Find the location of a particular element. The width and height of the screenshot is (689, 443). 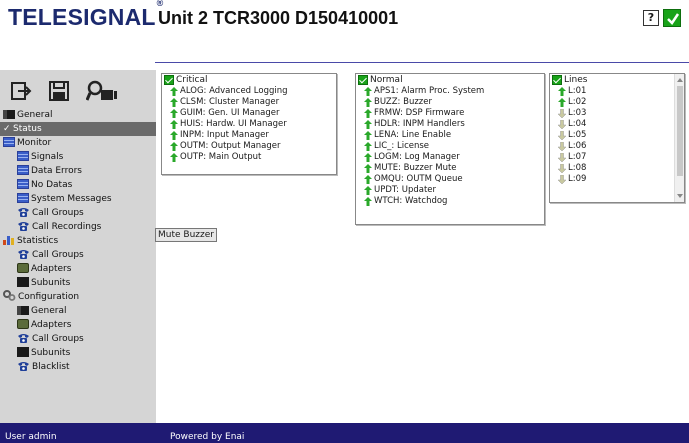

sidebar-item-no-datas: No Datas is located at coordinates (78, 185).